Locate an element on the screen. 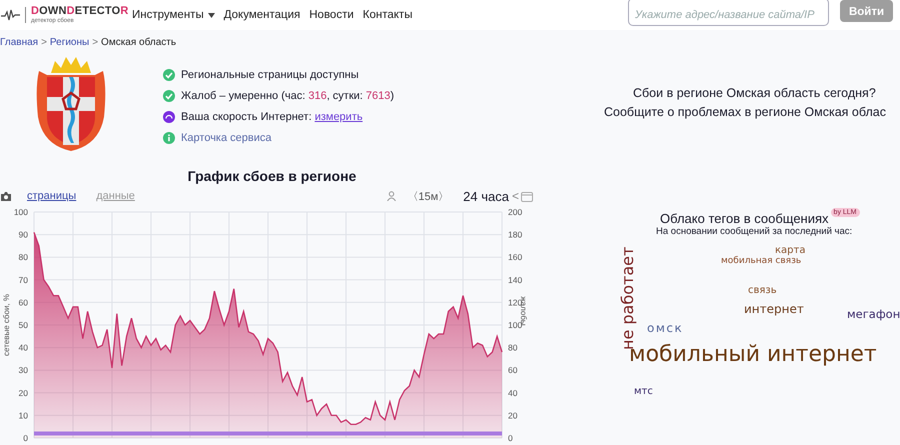 Image resolution: width=900 pixels, height=445 pixels. measure-link: измерить is located at coordinates (338, 116).